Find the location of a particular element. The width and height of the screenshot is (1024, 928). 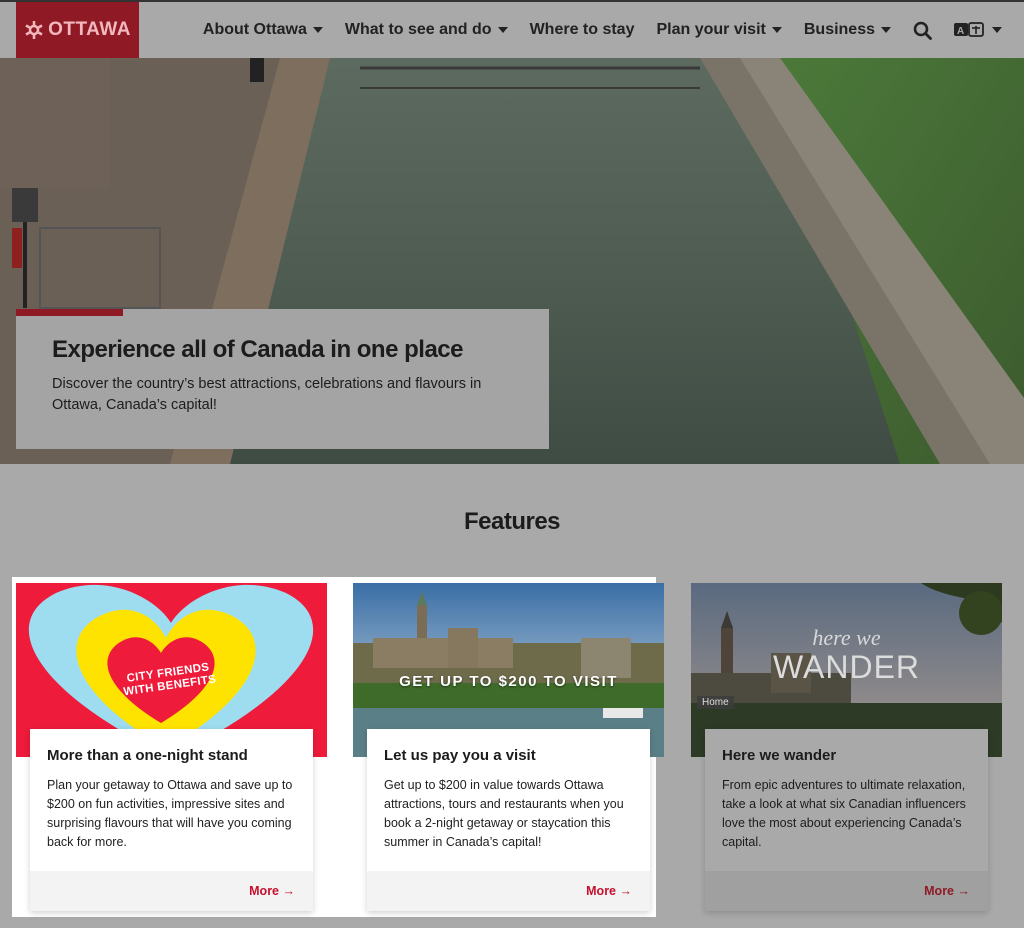

nav-label: Where to stay is located at coordinates (582, 29).